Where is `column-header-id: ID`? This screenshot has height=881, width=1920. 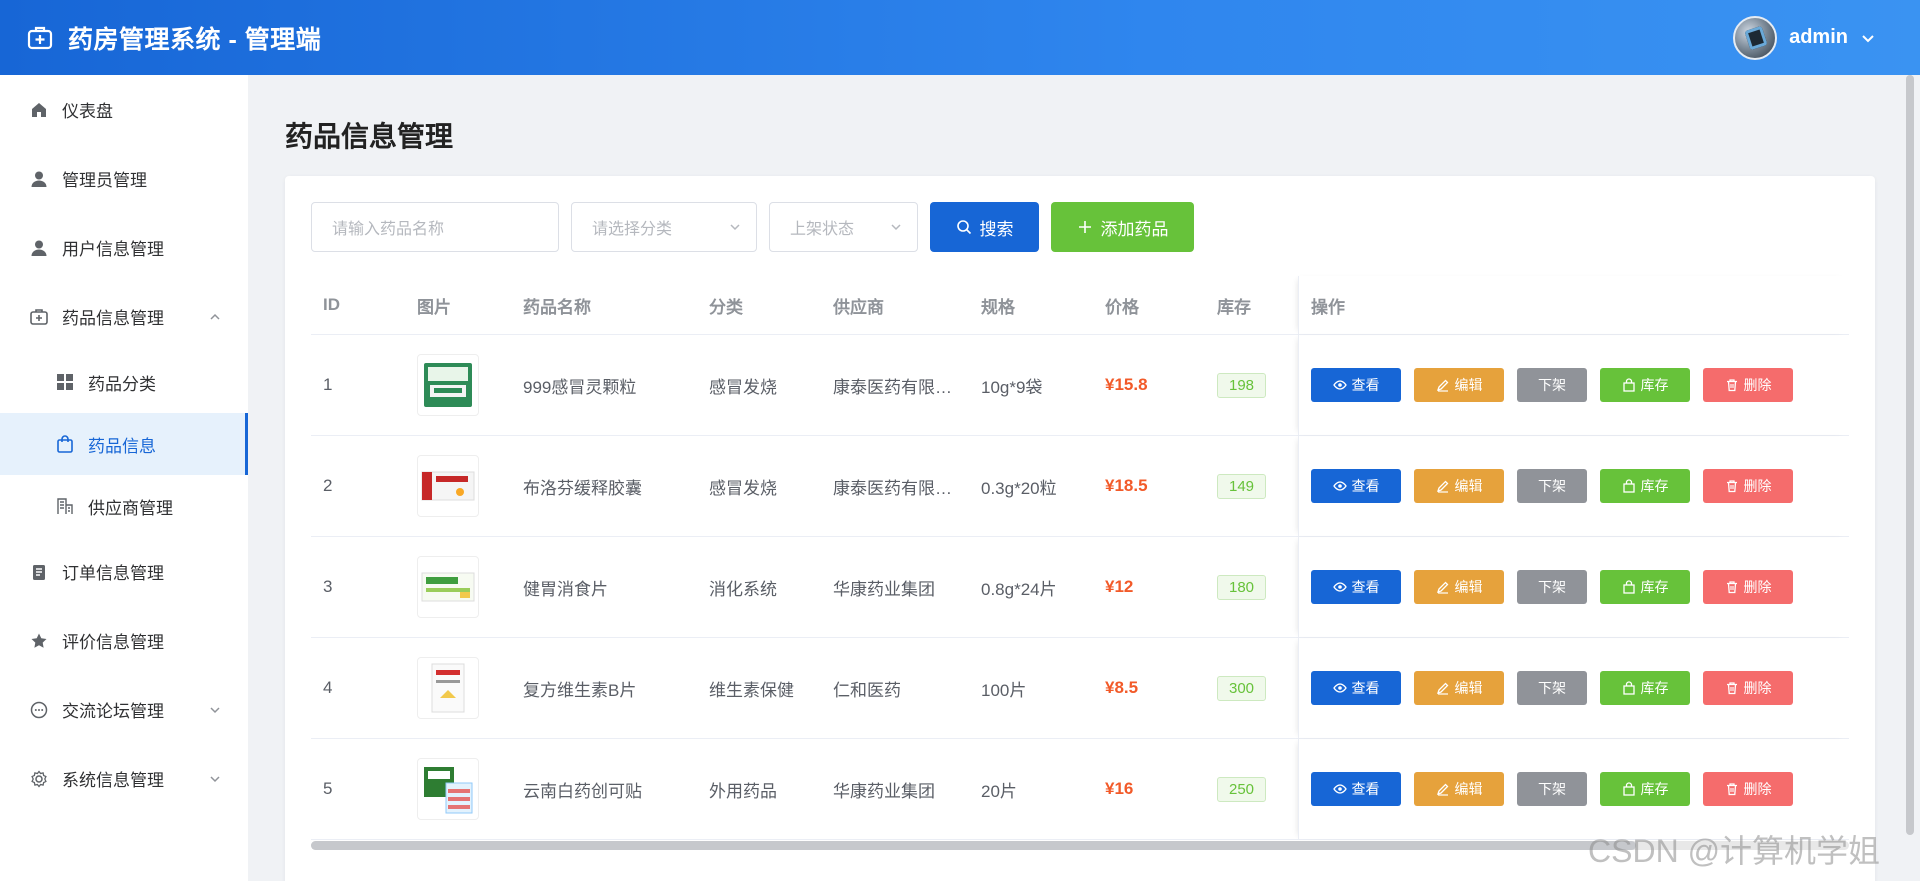
column-header-id: ID is located at coordinates (331, 304).